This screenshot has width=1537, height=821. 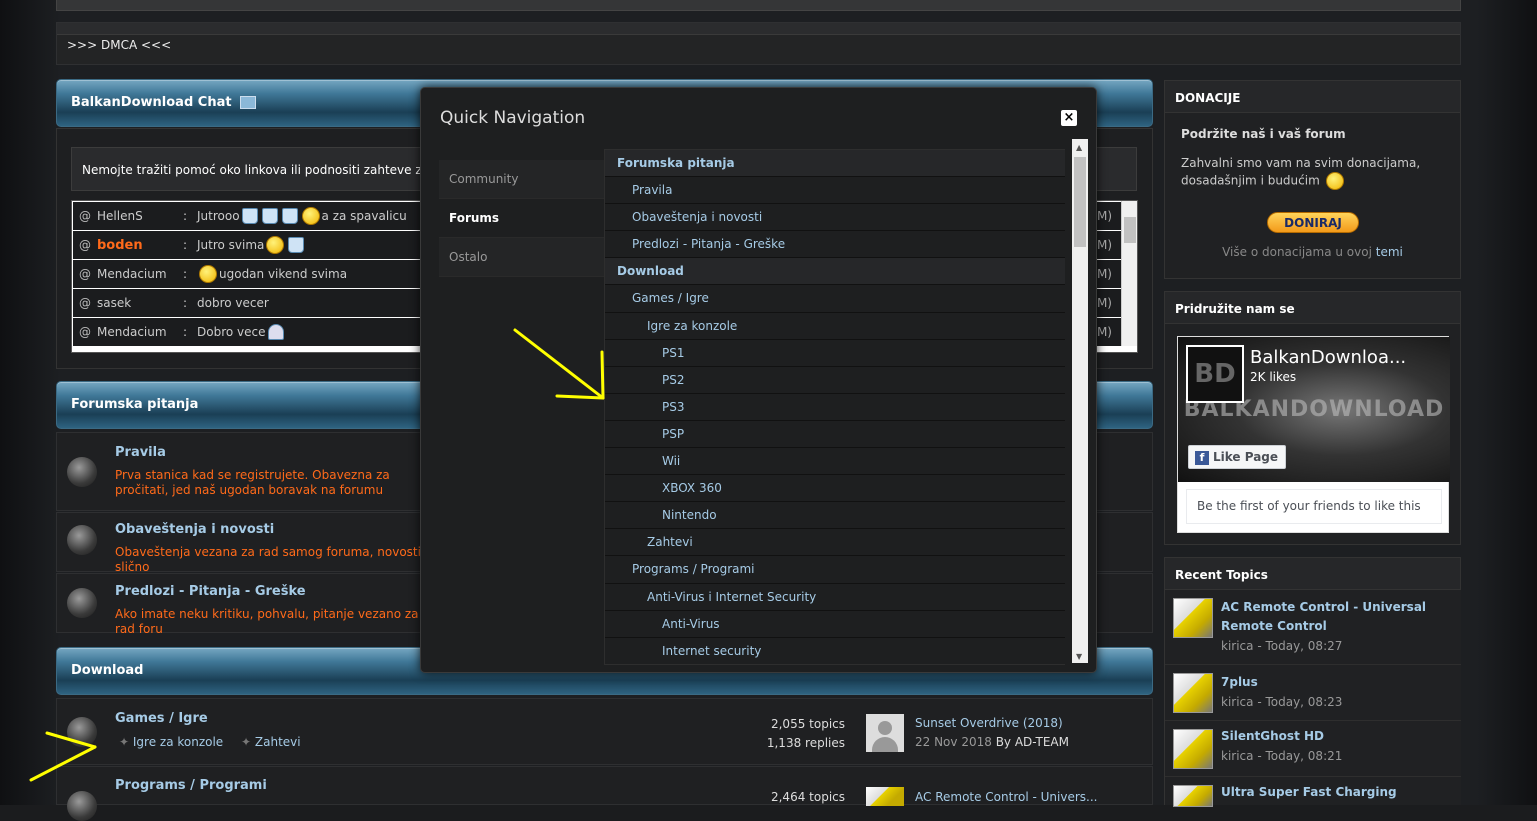 What do you see at coordinates (835, 597) in the screenshot?
I see `nav-item: Anti-Virus i Internet Security` at bounding box center [835, 597].